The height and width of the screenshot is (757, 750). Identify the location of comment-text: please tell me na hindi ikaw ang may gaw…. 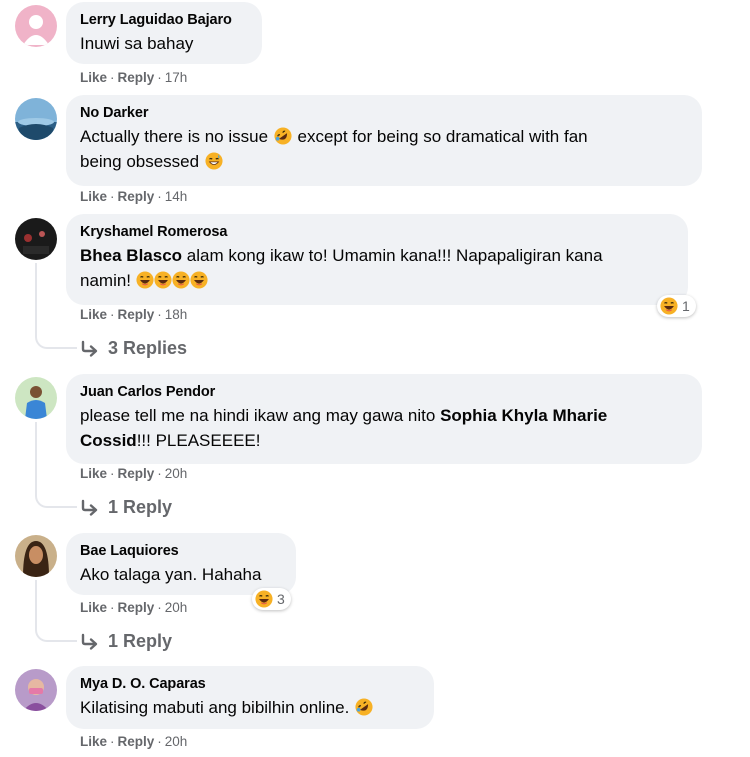
(384, 428).